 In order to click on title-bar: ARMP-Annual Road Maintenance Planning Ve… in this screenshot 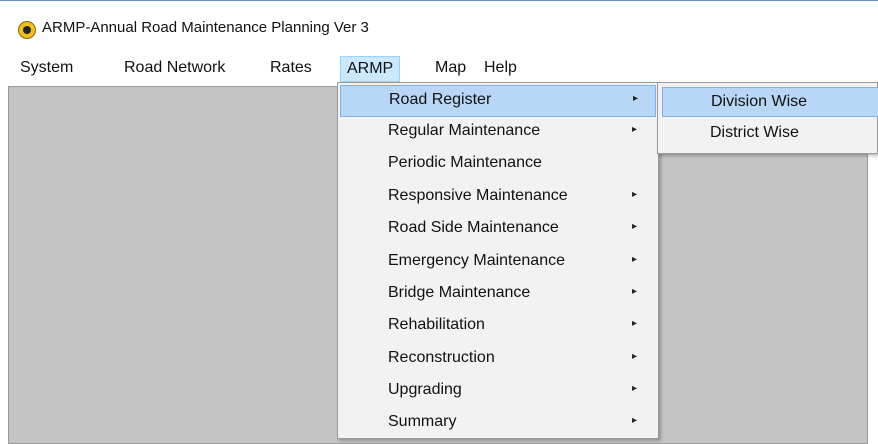, I will do `click(439, 24)`.